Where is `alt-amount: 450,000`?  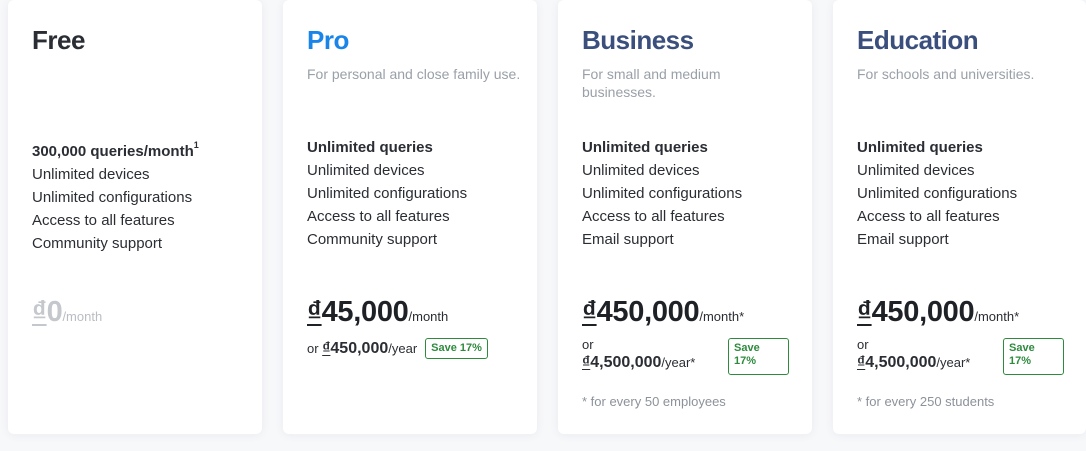
alt-amount: 450,000 is located at coordinates (359, 348).